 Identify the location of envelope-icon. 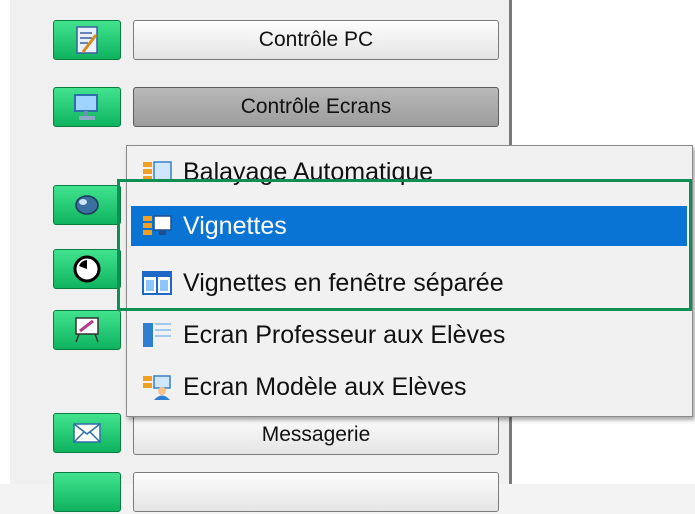
(87, 433).